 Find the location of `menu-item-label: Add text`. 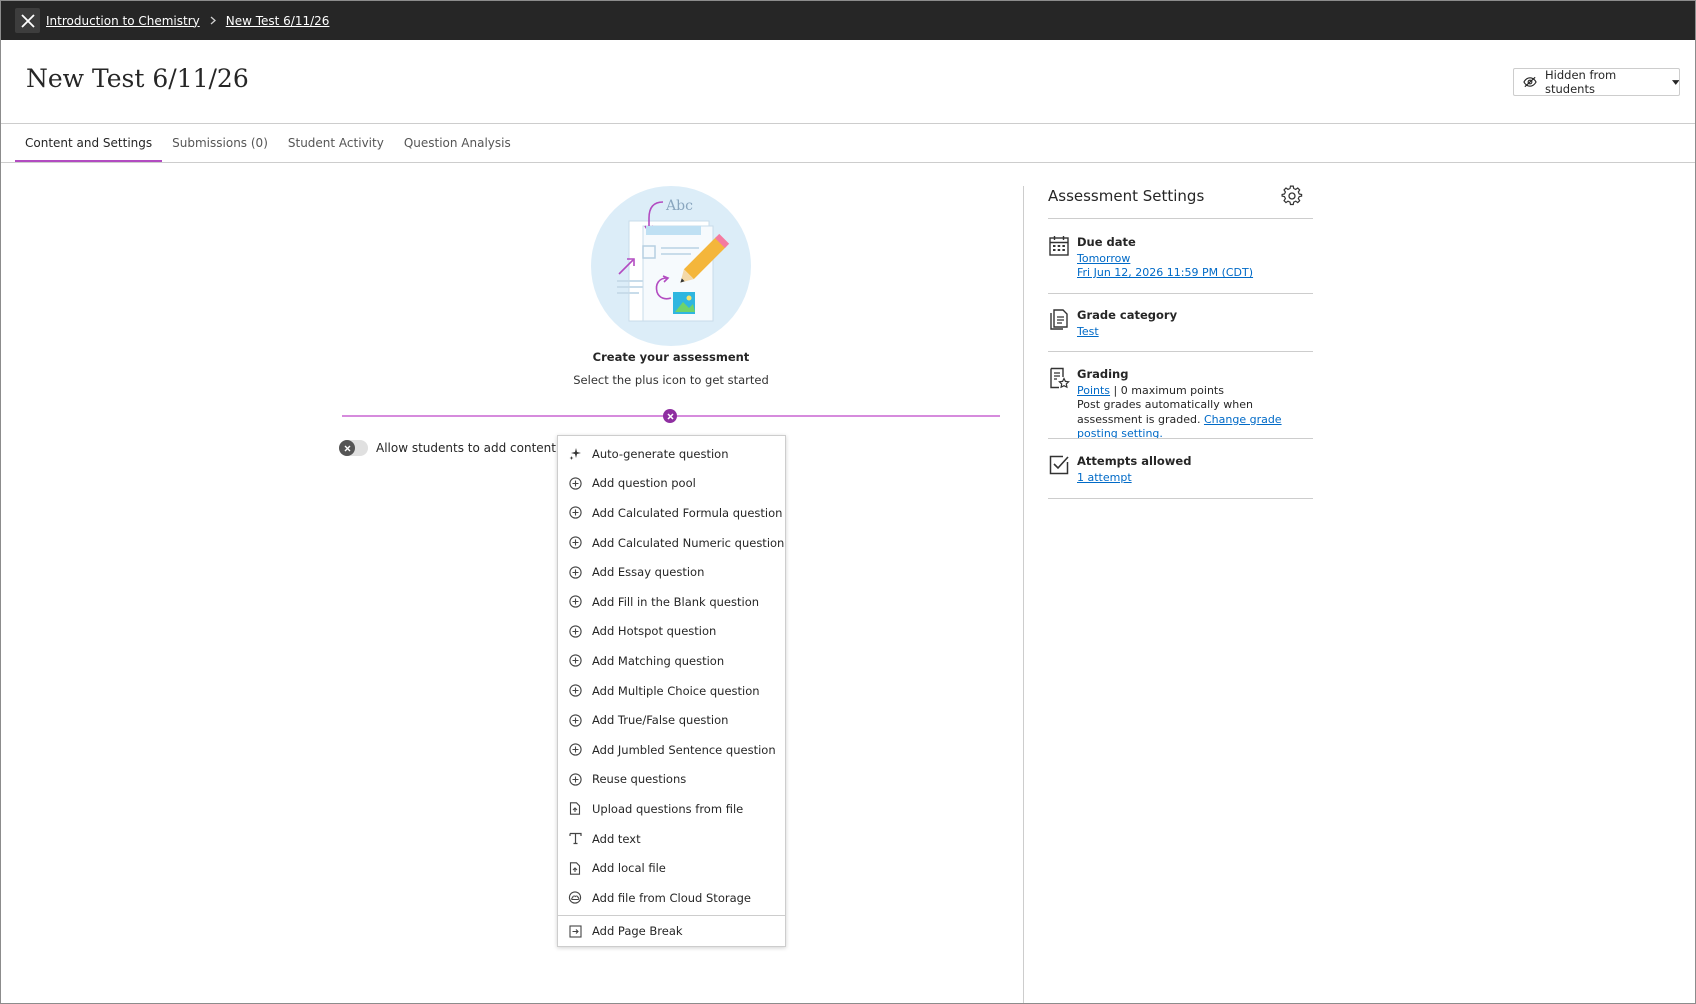

menu-item-label: Add text is located at coordinates (616, 838).